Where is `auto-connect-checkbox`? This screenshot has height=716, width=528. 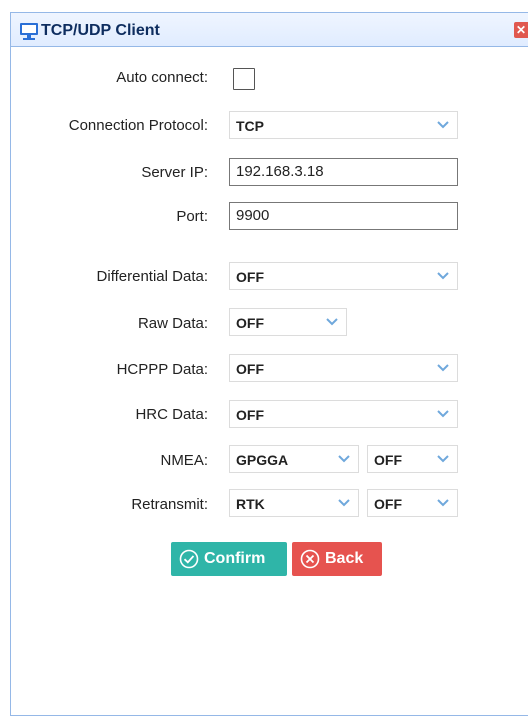
auto-connect-checkbox is located at coordinates (244, 79).